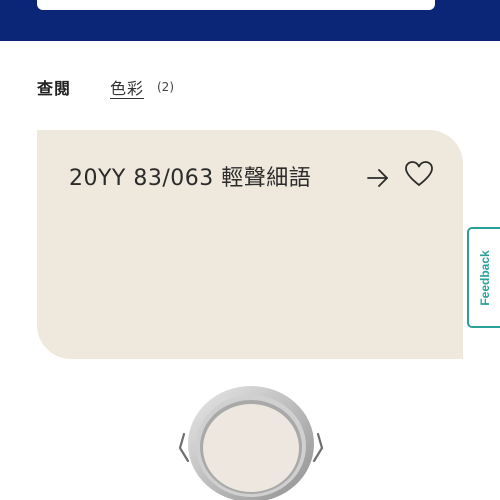  Describe the element at coordinates (250, 20) in the screenshot. I see `header-bar` at that location.